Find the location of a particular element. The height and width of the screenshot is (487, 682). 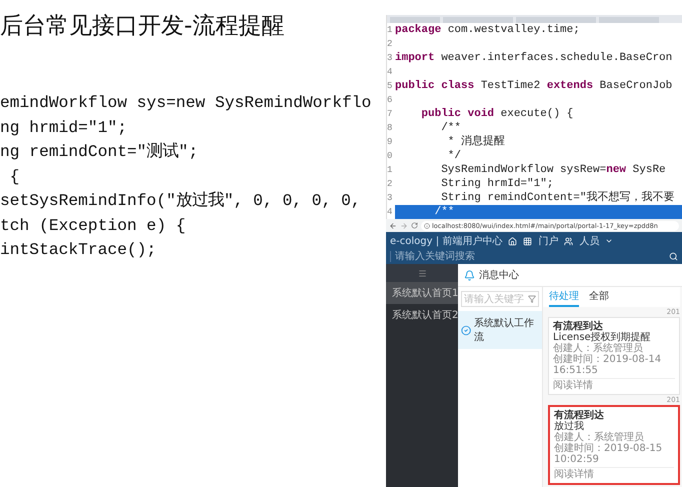

search-icon is located at coordinates (673, 256).